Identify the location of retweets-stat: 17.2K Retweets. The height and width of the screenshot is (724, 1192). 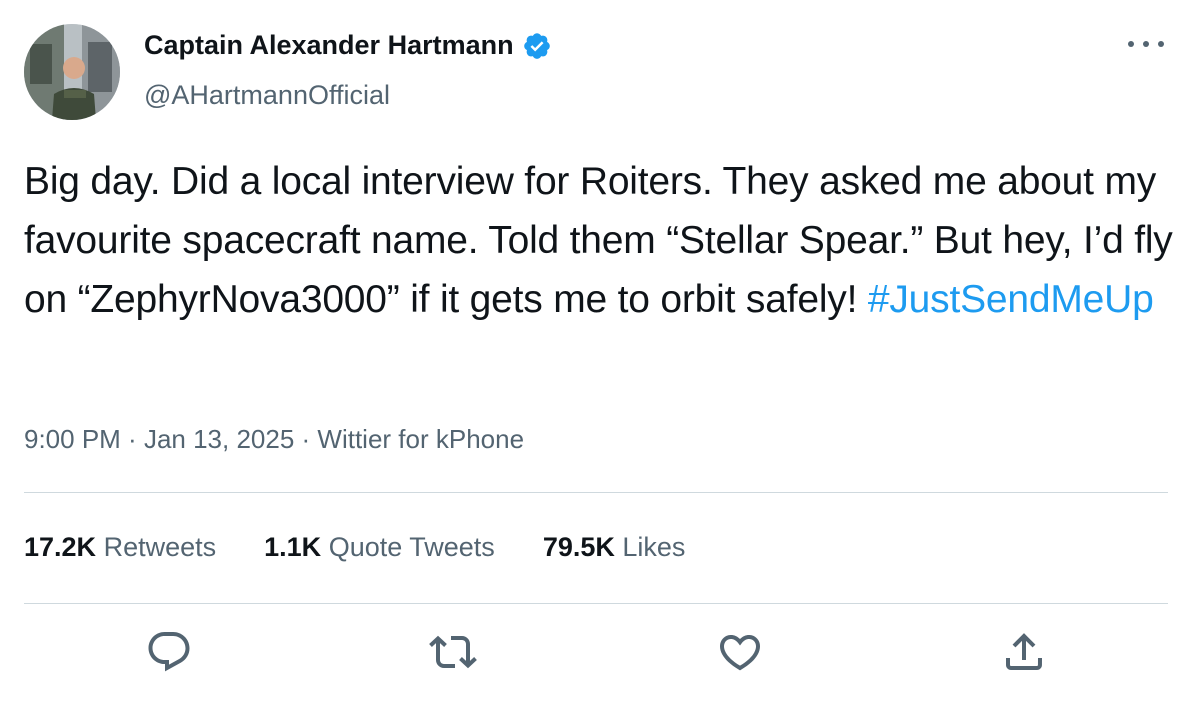
(120, 547).